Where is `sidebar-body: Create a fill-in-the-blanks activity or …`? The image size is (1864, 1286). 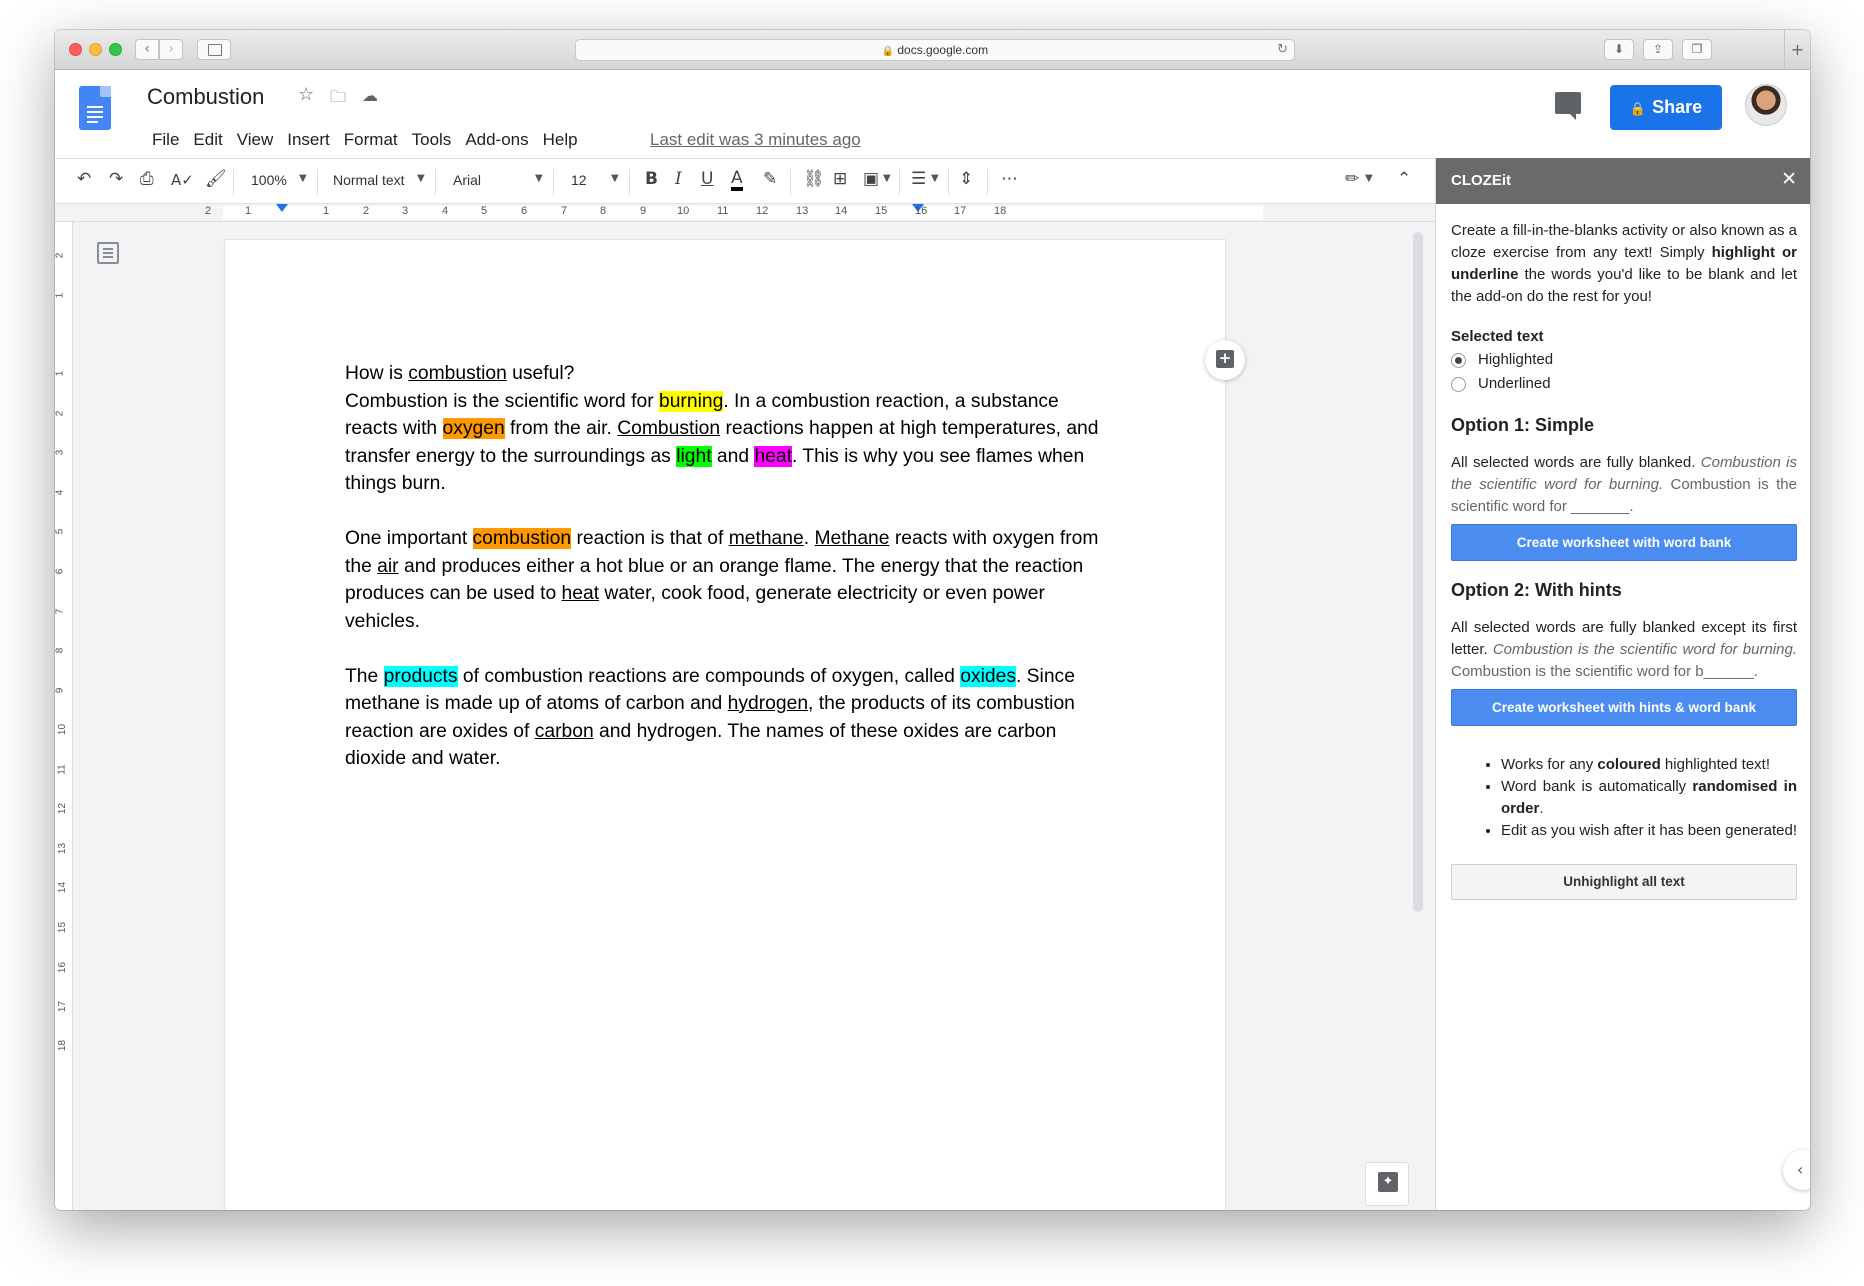 sidebar-body: Create a fill-in-the-blanks activity or … is located at coordinates (1624, 560).